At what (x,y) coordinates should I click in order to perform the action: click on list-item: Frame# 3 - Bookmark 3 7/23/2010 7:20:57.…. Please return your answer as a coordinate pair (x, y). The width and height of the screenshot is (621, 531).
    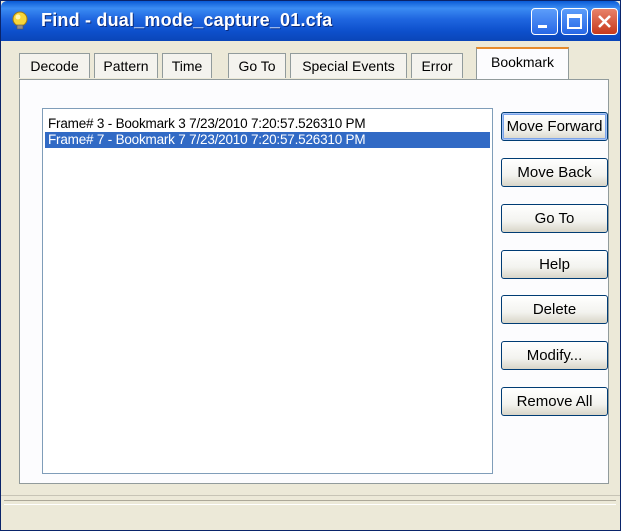
    Looking at the image, I should click on (267, 124).